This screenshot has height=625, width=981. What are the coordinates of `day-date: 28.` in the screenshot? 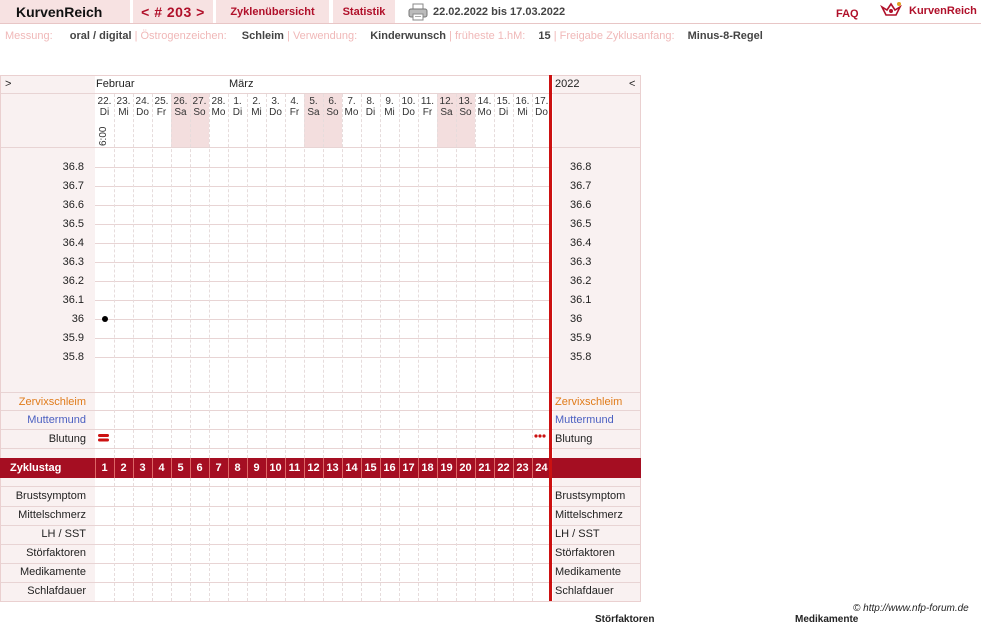 It's located at (218, 101).